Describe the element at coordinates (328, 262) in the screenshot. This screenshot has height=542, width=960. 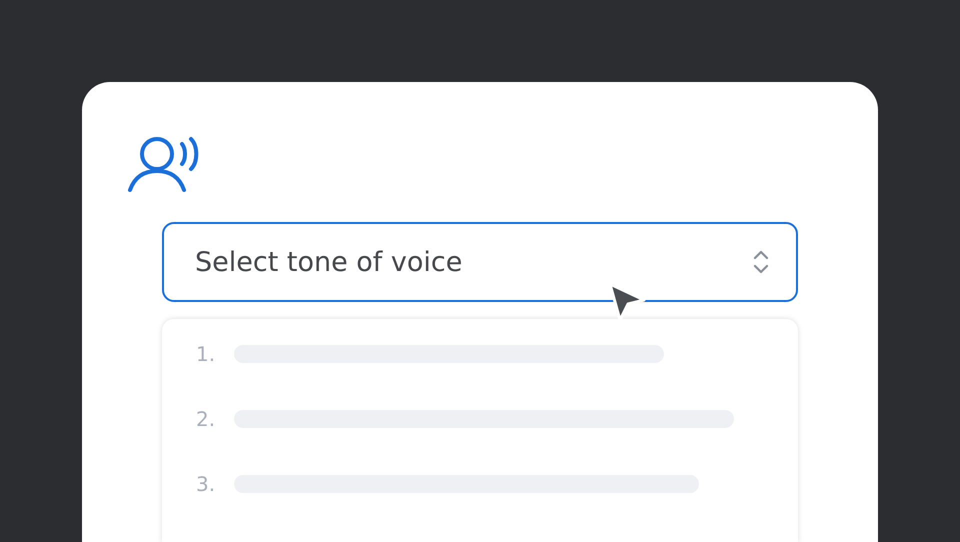
I see `select-placeholder: Select tone of voice` at that location.